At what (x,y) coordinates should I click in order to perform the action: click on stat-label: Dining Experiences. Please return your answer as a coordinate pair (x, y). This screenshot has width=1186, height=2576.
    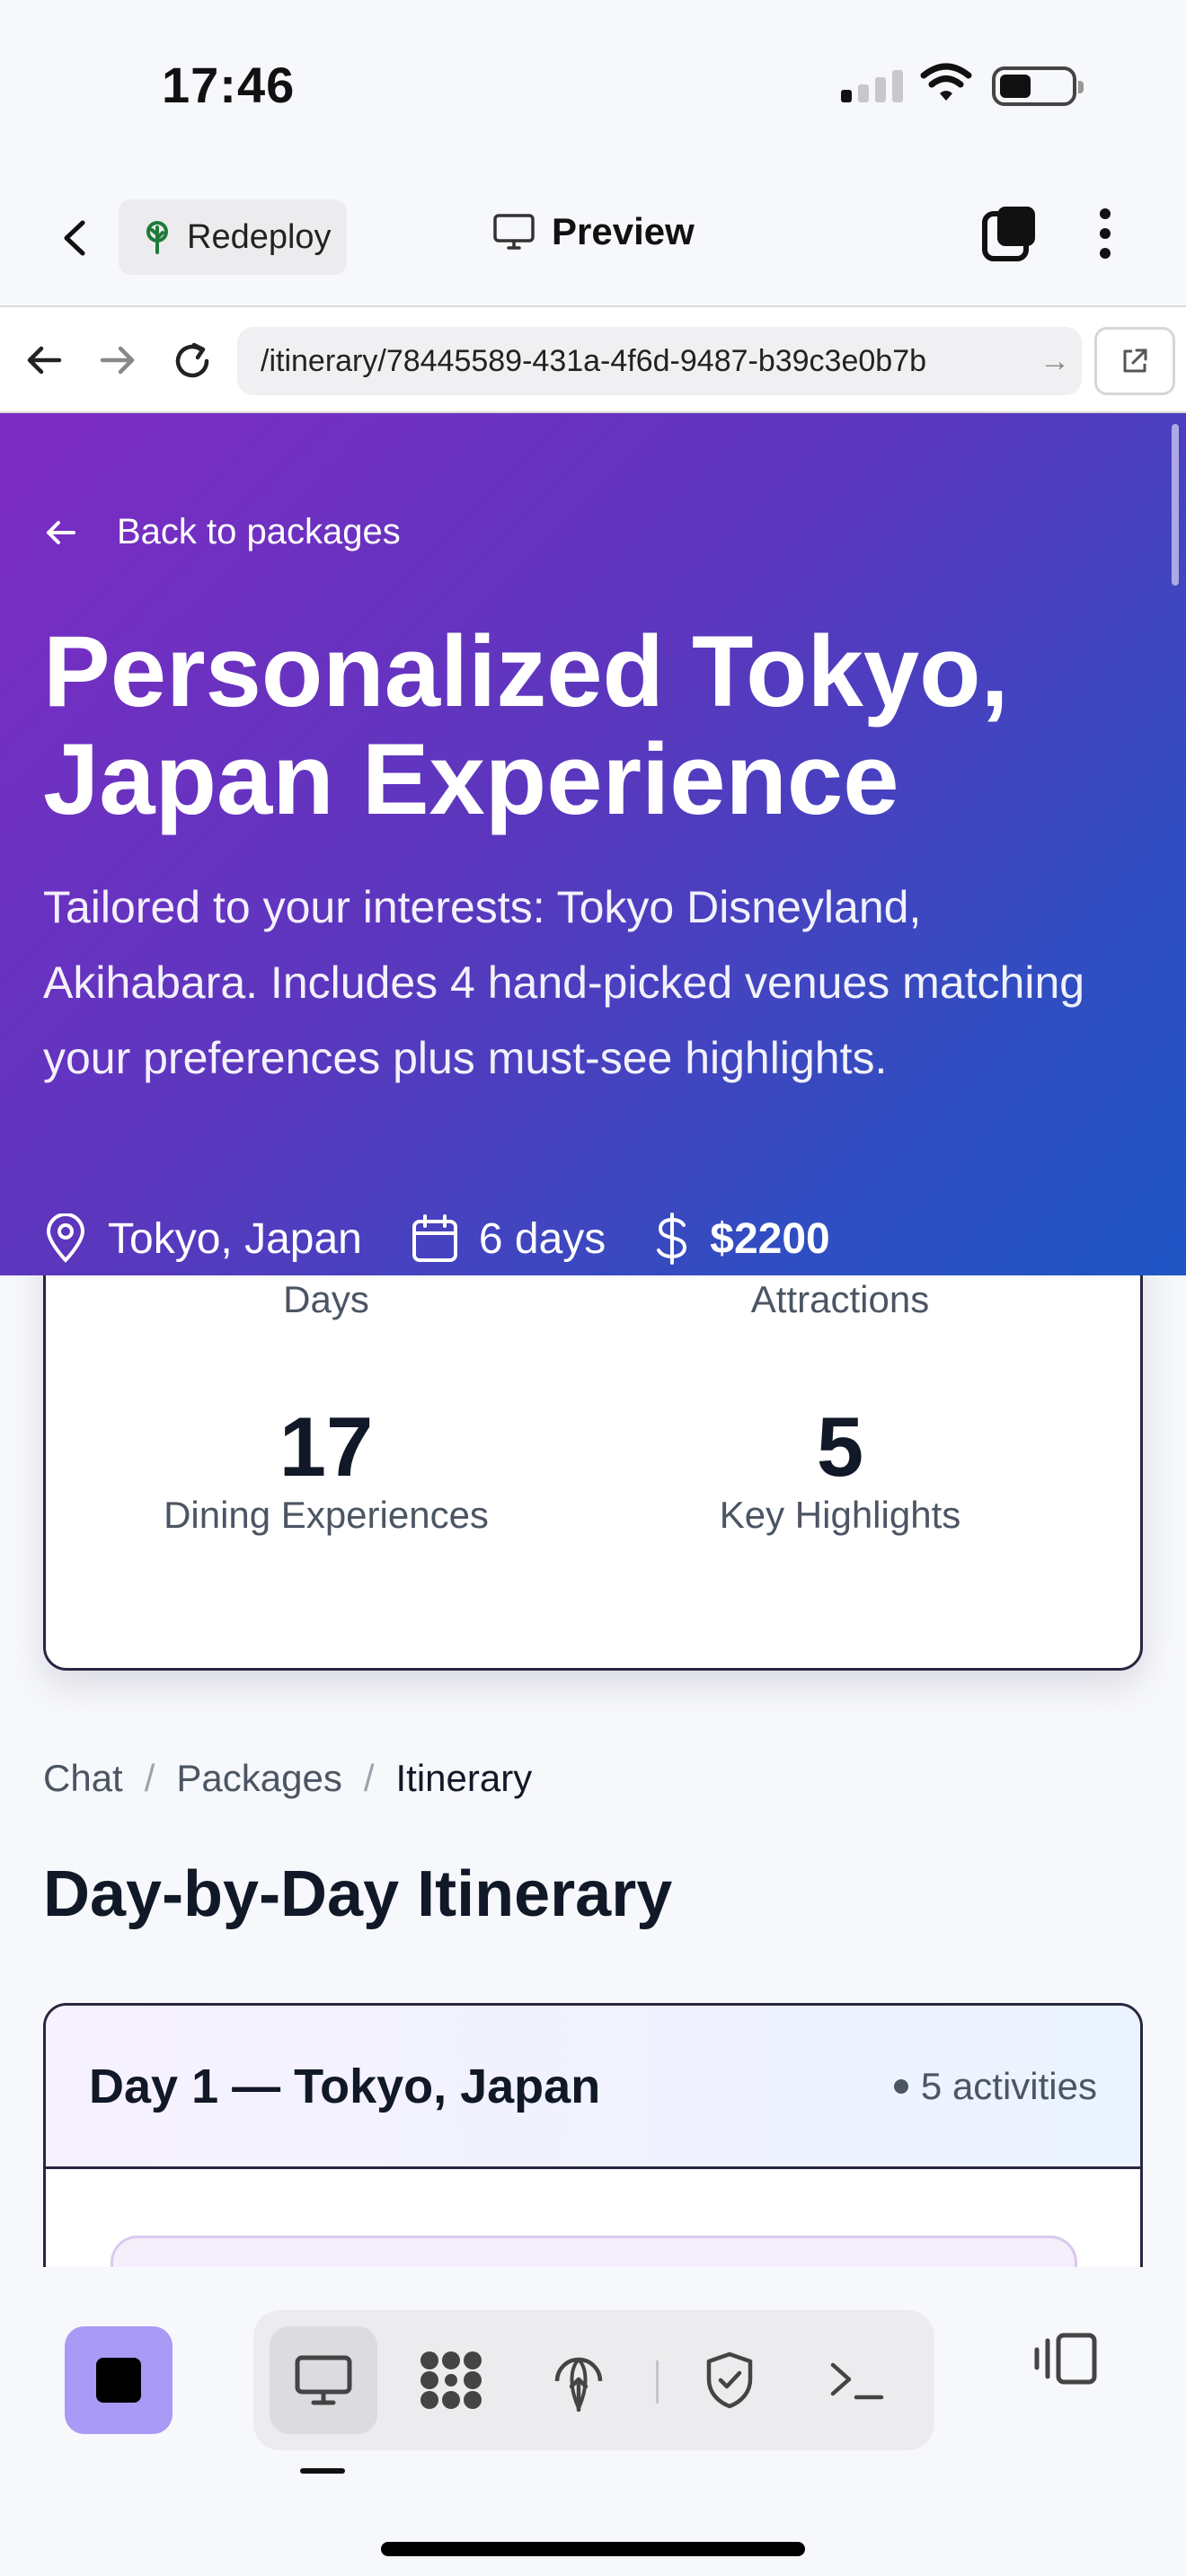
    Looking at the image, I should click on (326, 1515).